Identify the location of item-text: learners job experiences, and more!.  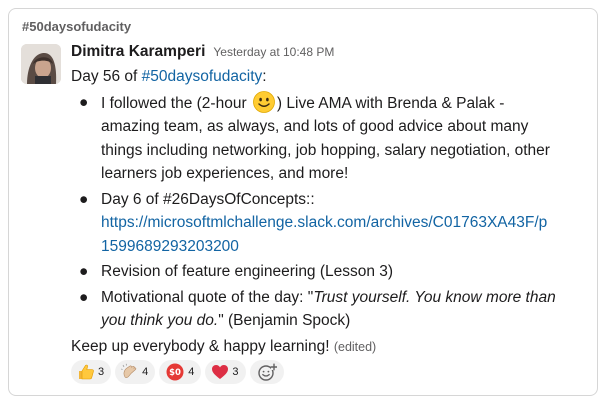
(225, 173).